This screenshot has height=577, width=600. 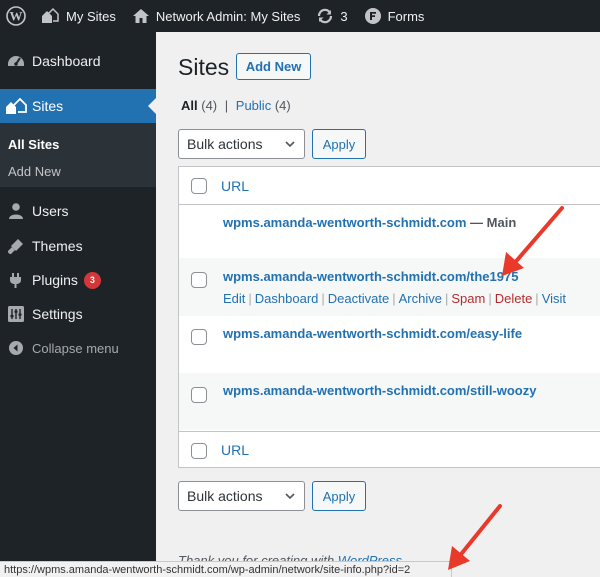 What do you see at coordinates (339, 496) in the screenshot?
I see `apply-button-bottom: Apply` at bounding box center [339, 496].